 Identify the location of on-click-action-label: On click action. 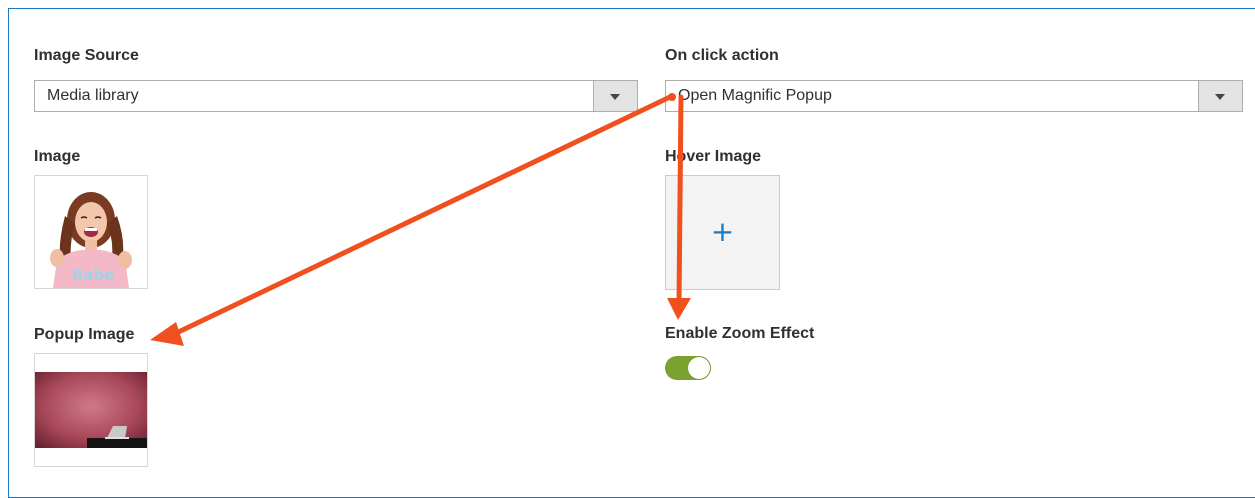
(722, 55).